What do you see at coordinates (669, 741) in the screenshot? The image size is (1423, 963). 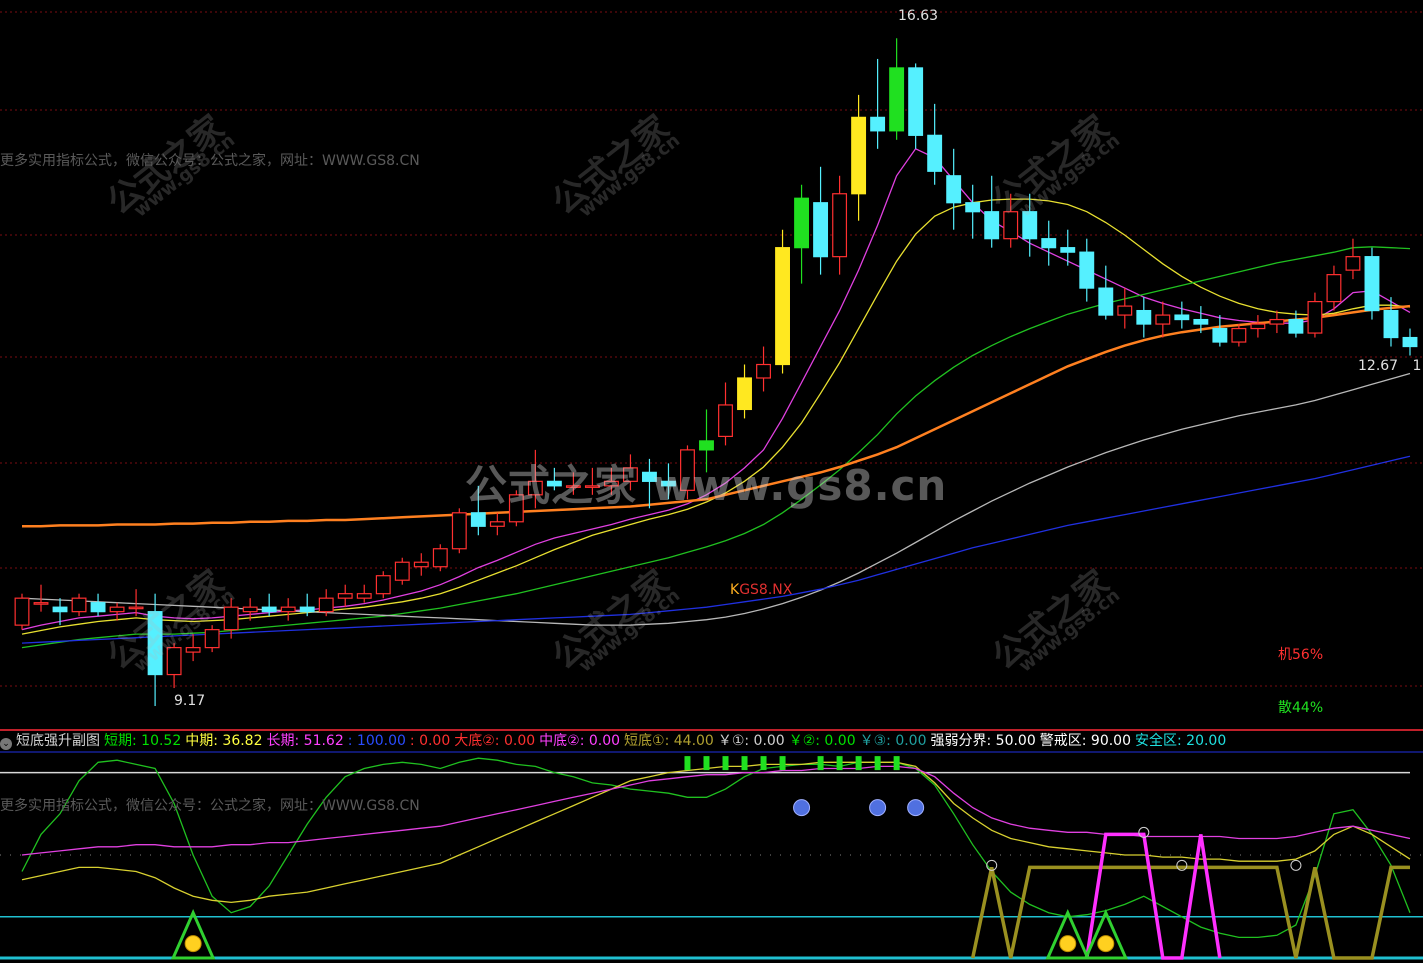 I see `legend-item: 短底①: 44.00` at bounding box center [669, 741].